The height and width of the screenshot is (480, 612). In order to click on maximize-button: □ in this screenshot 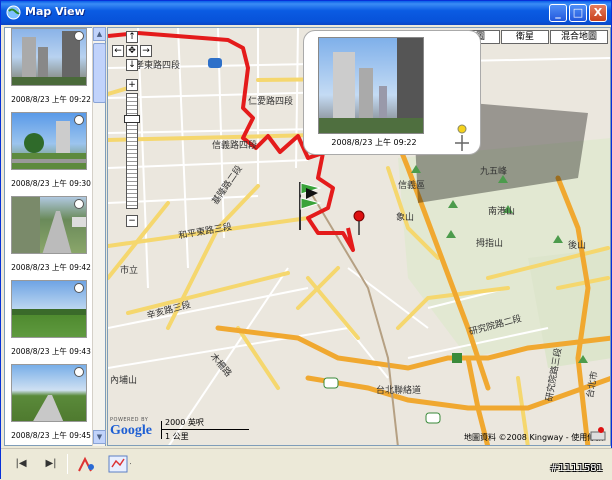, I will do `click(578, 13)`.